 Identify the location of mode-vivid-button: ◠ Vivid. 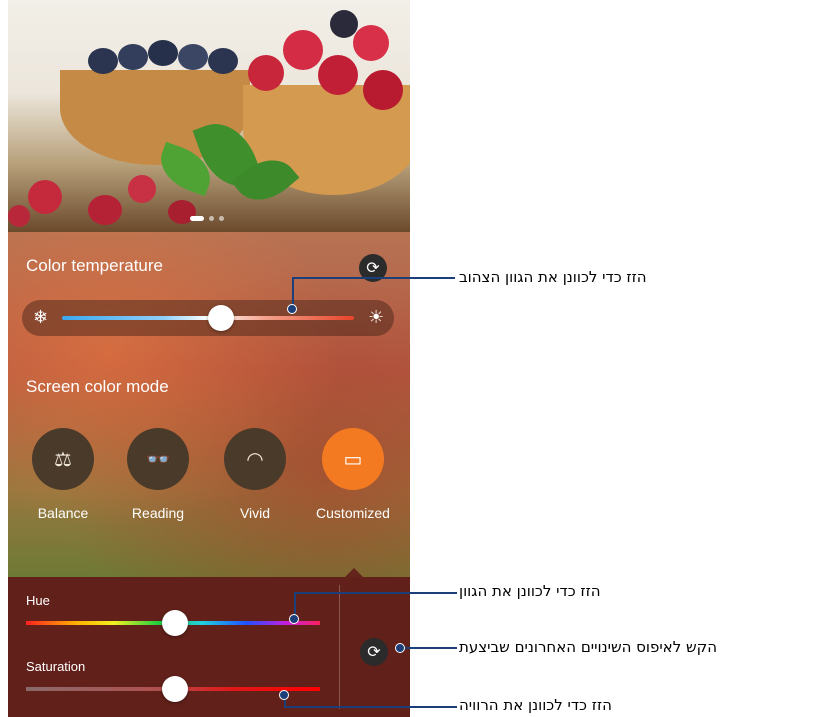
(255, 474).